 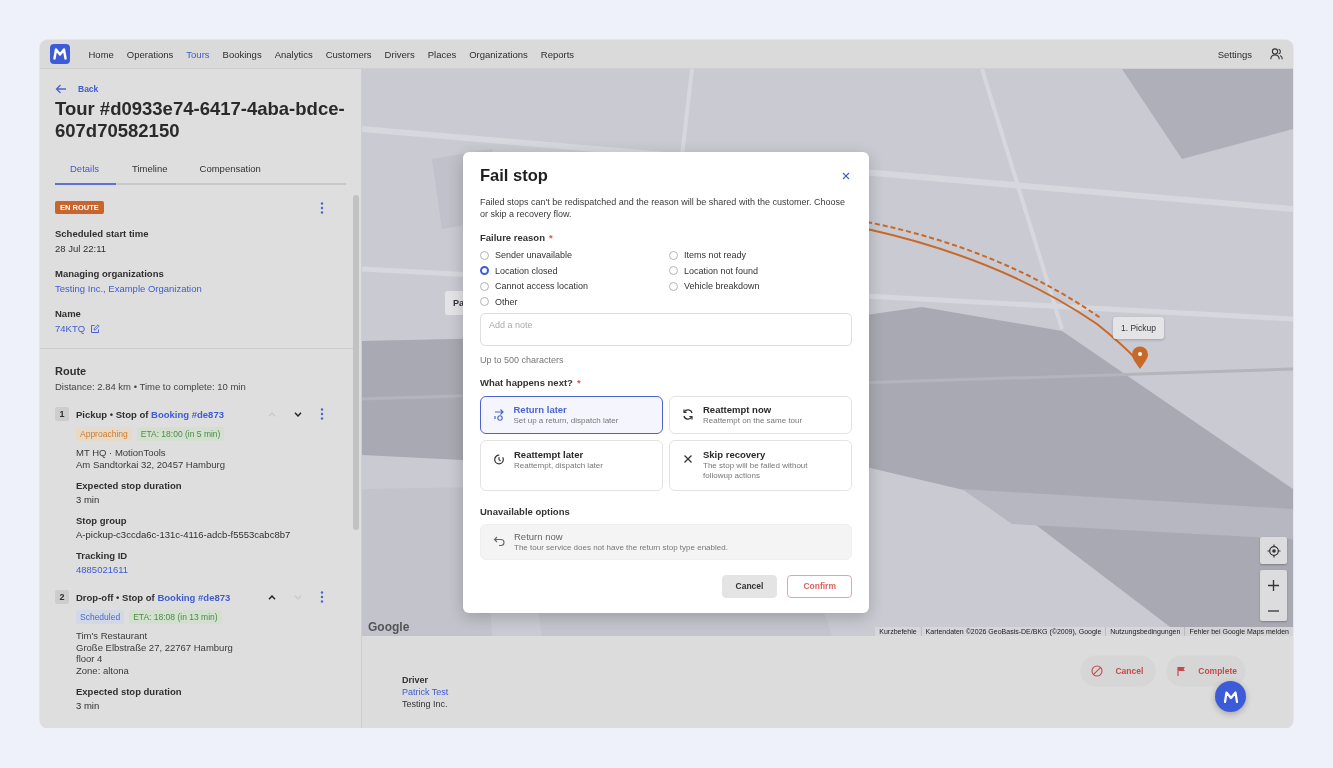 I want to click on route-summary: Distance: 2.84 km • Time to complete: 10 min, so click(x=151, y=386).